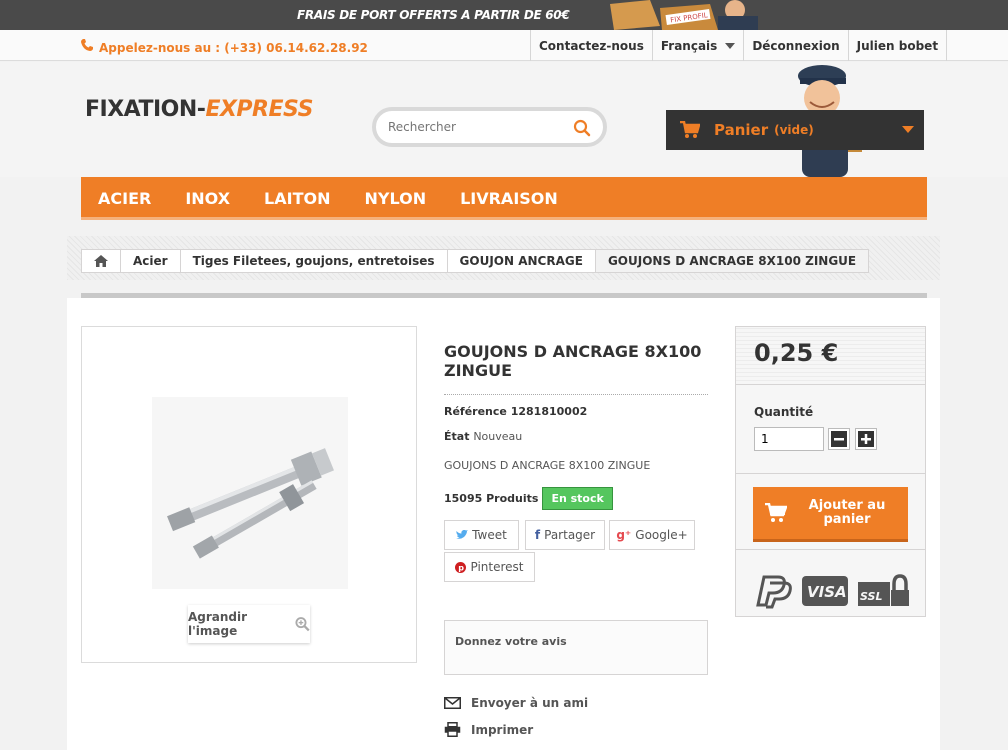 The width and height of the screenshot is (1008, 750). I want to click on ssl-text: SSL, so click(871, 596).